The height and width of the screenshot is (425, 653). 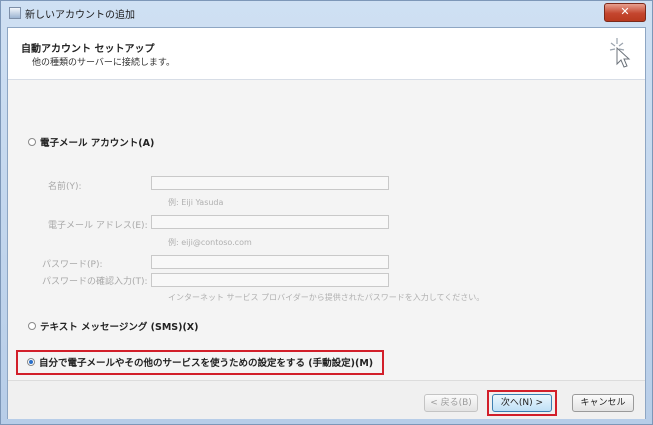 I want to click on password-label: パスワード(P):, so click(x=72, y=265).